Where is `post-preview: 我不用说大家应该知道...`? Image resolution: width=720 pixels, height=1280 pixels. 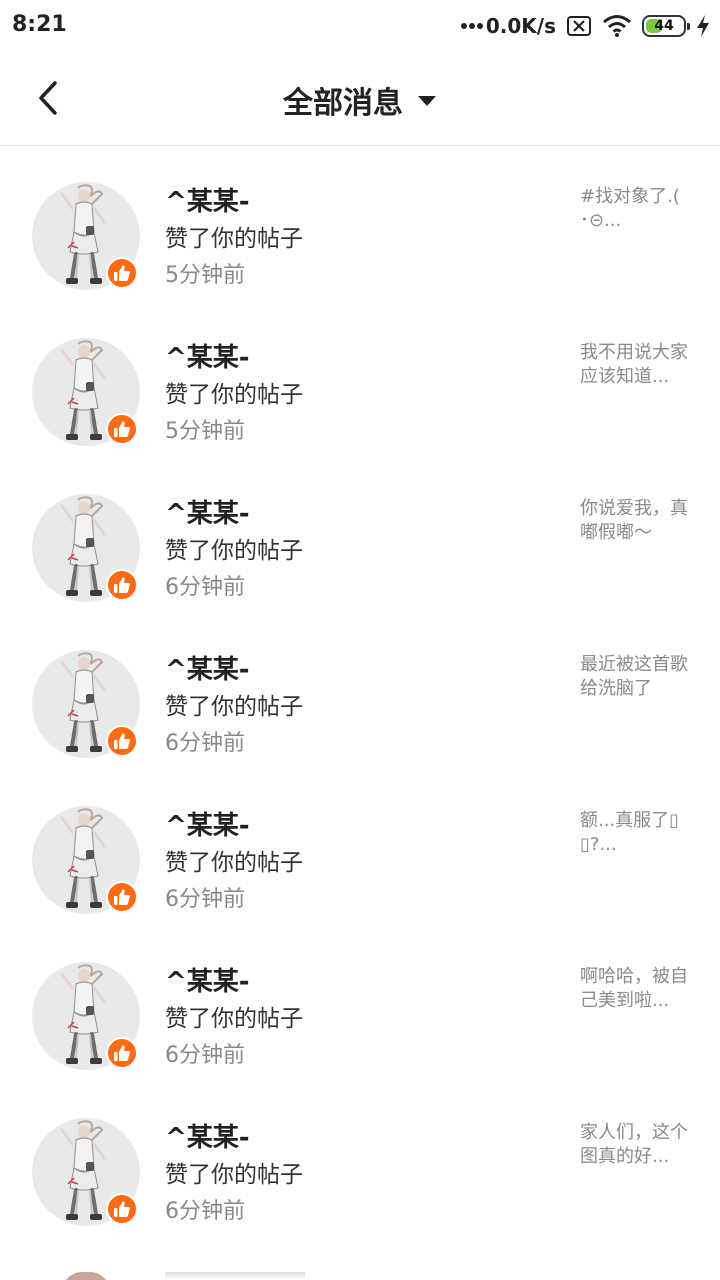
post-preview: 我不用说大家应该知道... is located at coordinates (634, 365).